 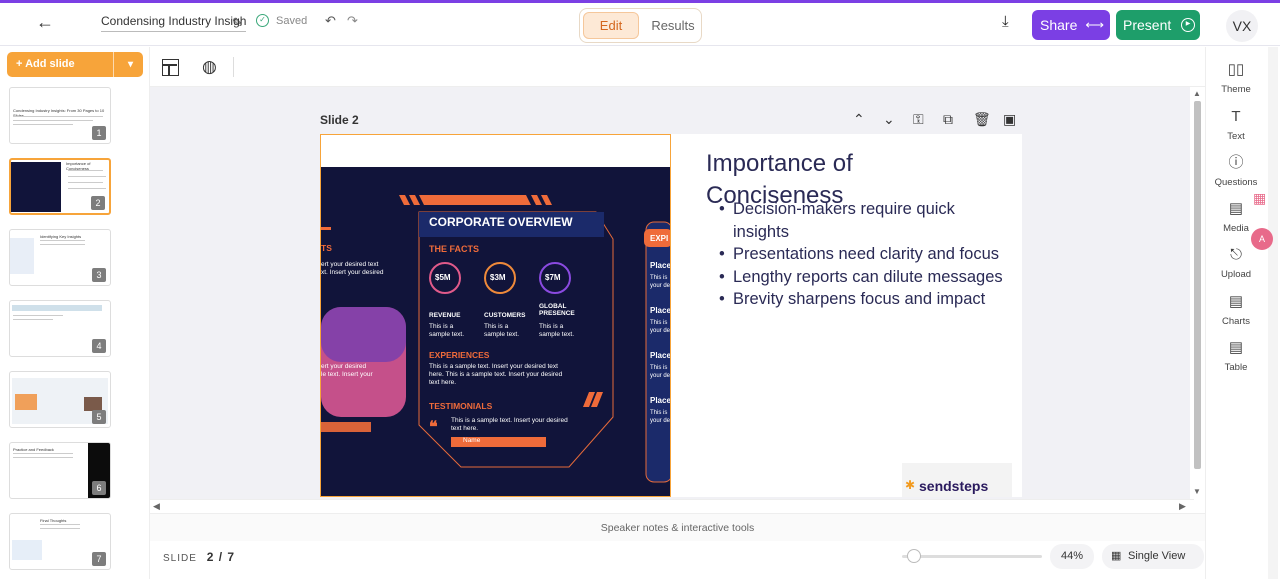 What do you see at coordinates (75, 64) in the screenshot?
I see `add-slide-button: + Add slide ▾` at bounding box center [75, 64].